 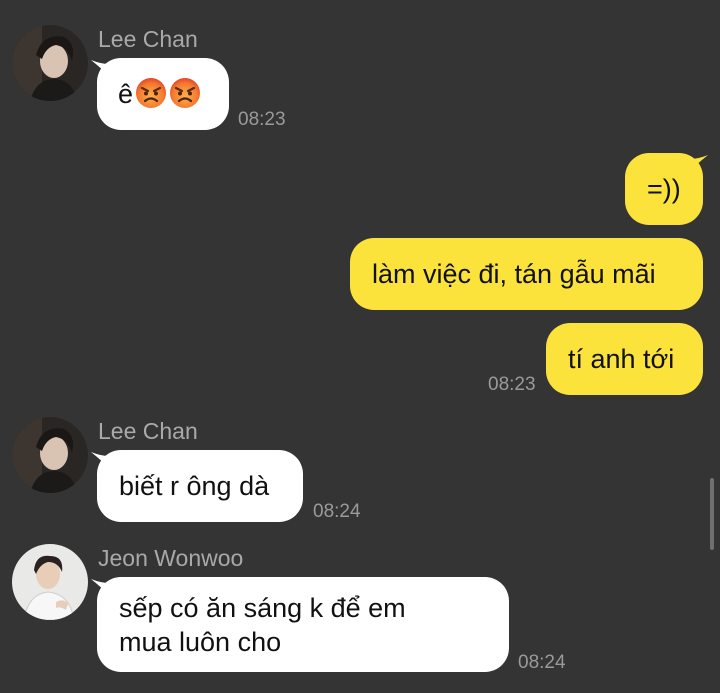 I want to click on message-text: biết r ông dà, so click(x=194, y=486).